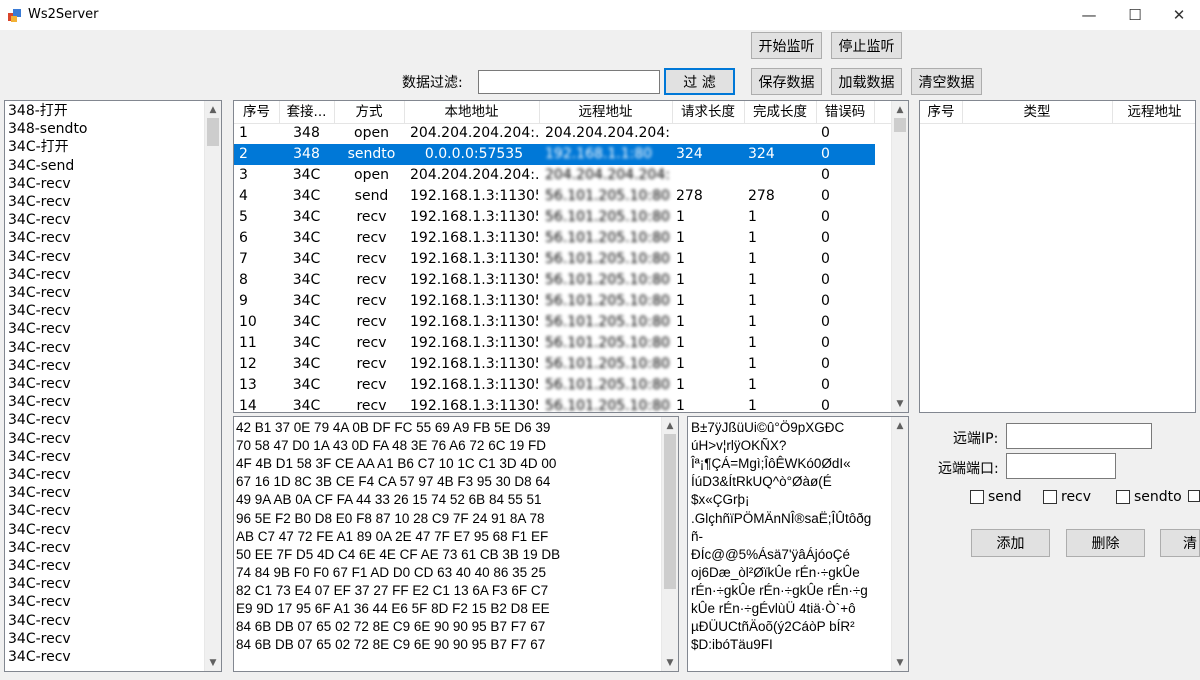 Image resolution: width=1200 pixels, height=680 pixels. Describe the element at coordinates (569, 82) in the screenshot. I see `filter-input` at that location.